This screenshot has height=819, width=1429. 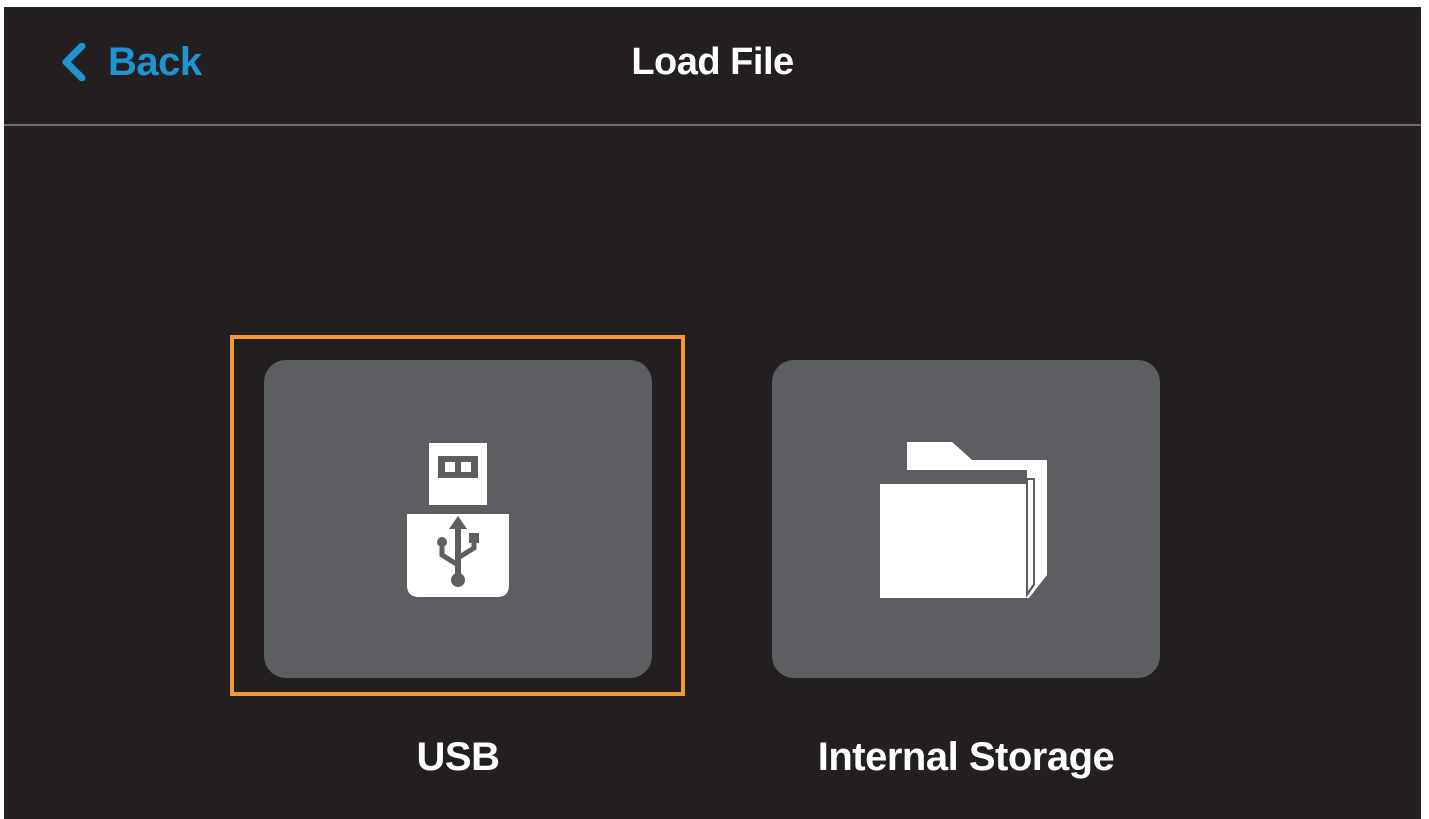 I want to click on usb-drive-icon, so click(x=458, y=520).